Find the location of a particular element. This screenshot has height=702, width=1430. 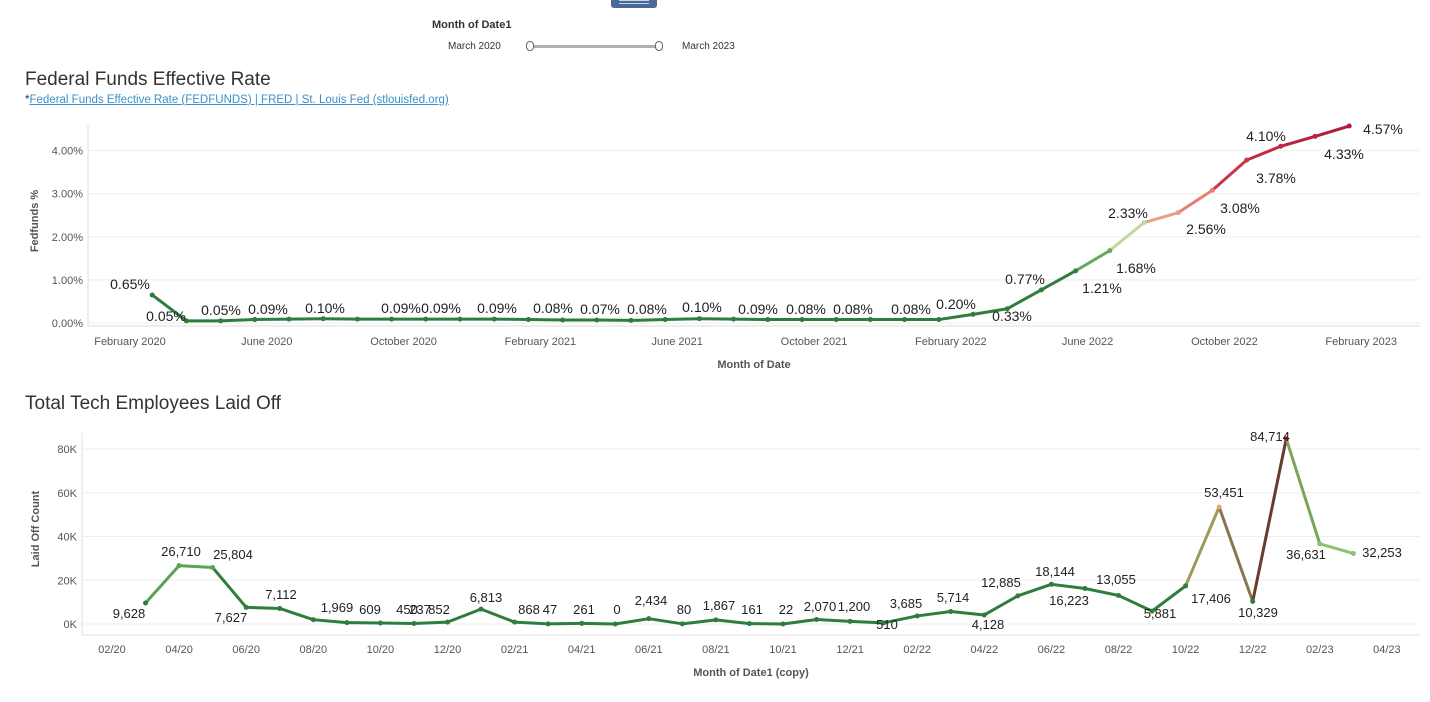

data-label: 2,070 is located at coordinates (820, 606).